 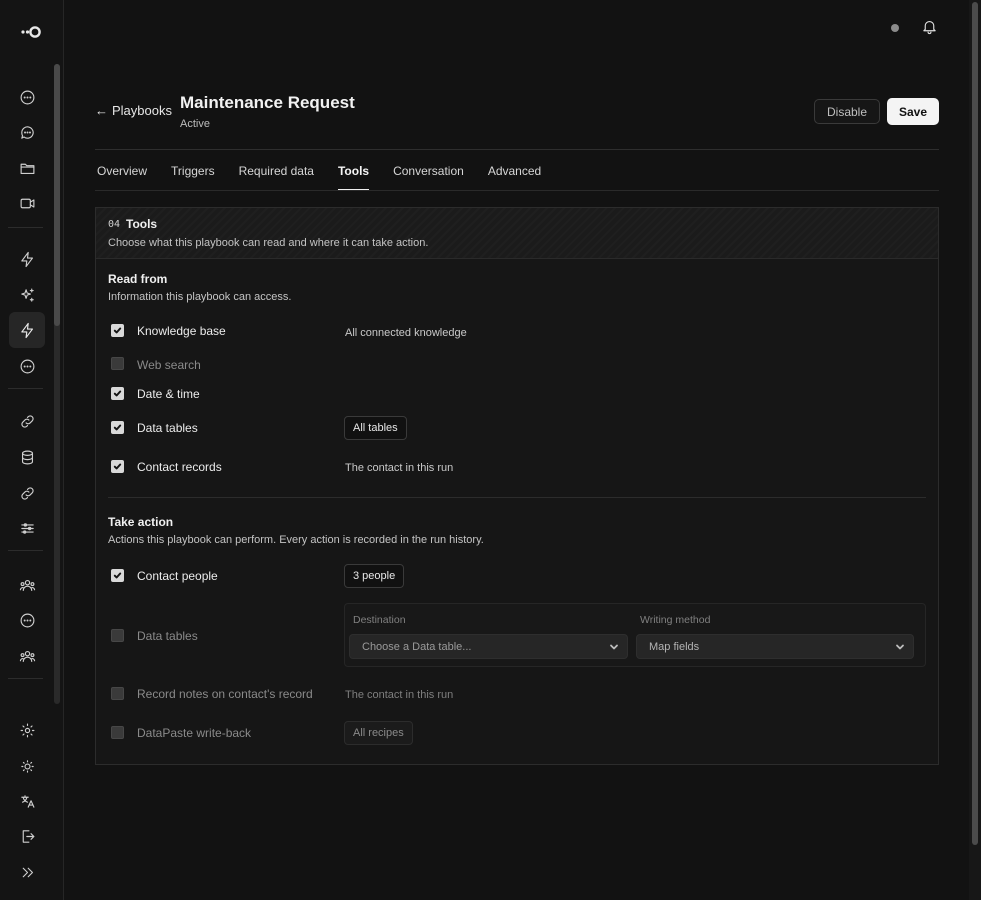 I want to click on take-action-title: Take action, so click(x=141, y=522).